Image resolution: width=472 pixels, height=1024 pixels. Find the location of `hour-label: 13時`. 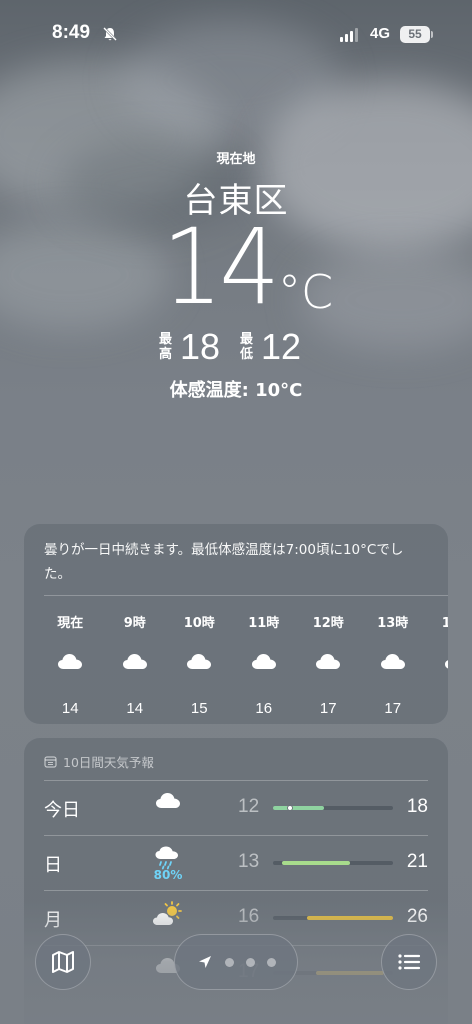

hour-label: 13時 is located at coordinates (393, 623).